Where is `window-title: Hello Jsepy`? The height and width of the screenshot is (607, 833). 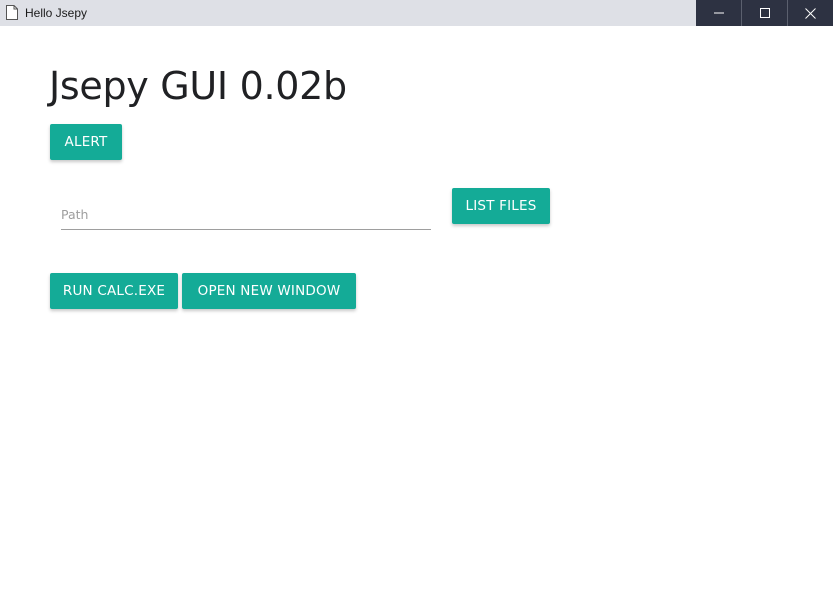
window-title: Hello Jsepy is located at coordinates (56, 13).